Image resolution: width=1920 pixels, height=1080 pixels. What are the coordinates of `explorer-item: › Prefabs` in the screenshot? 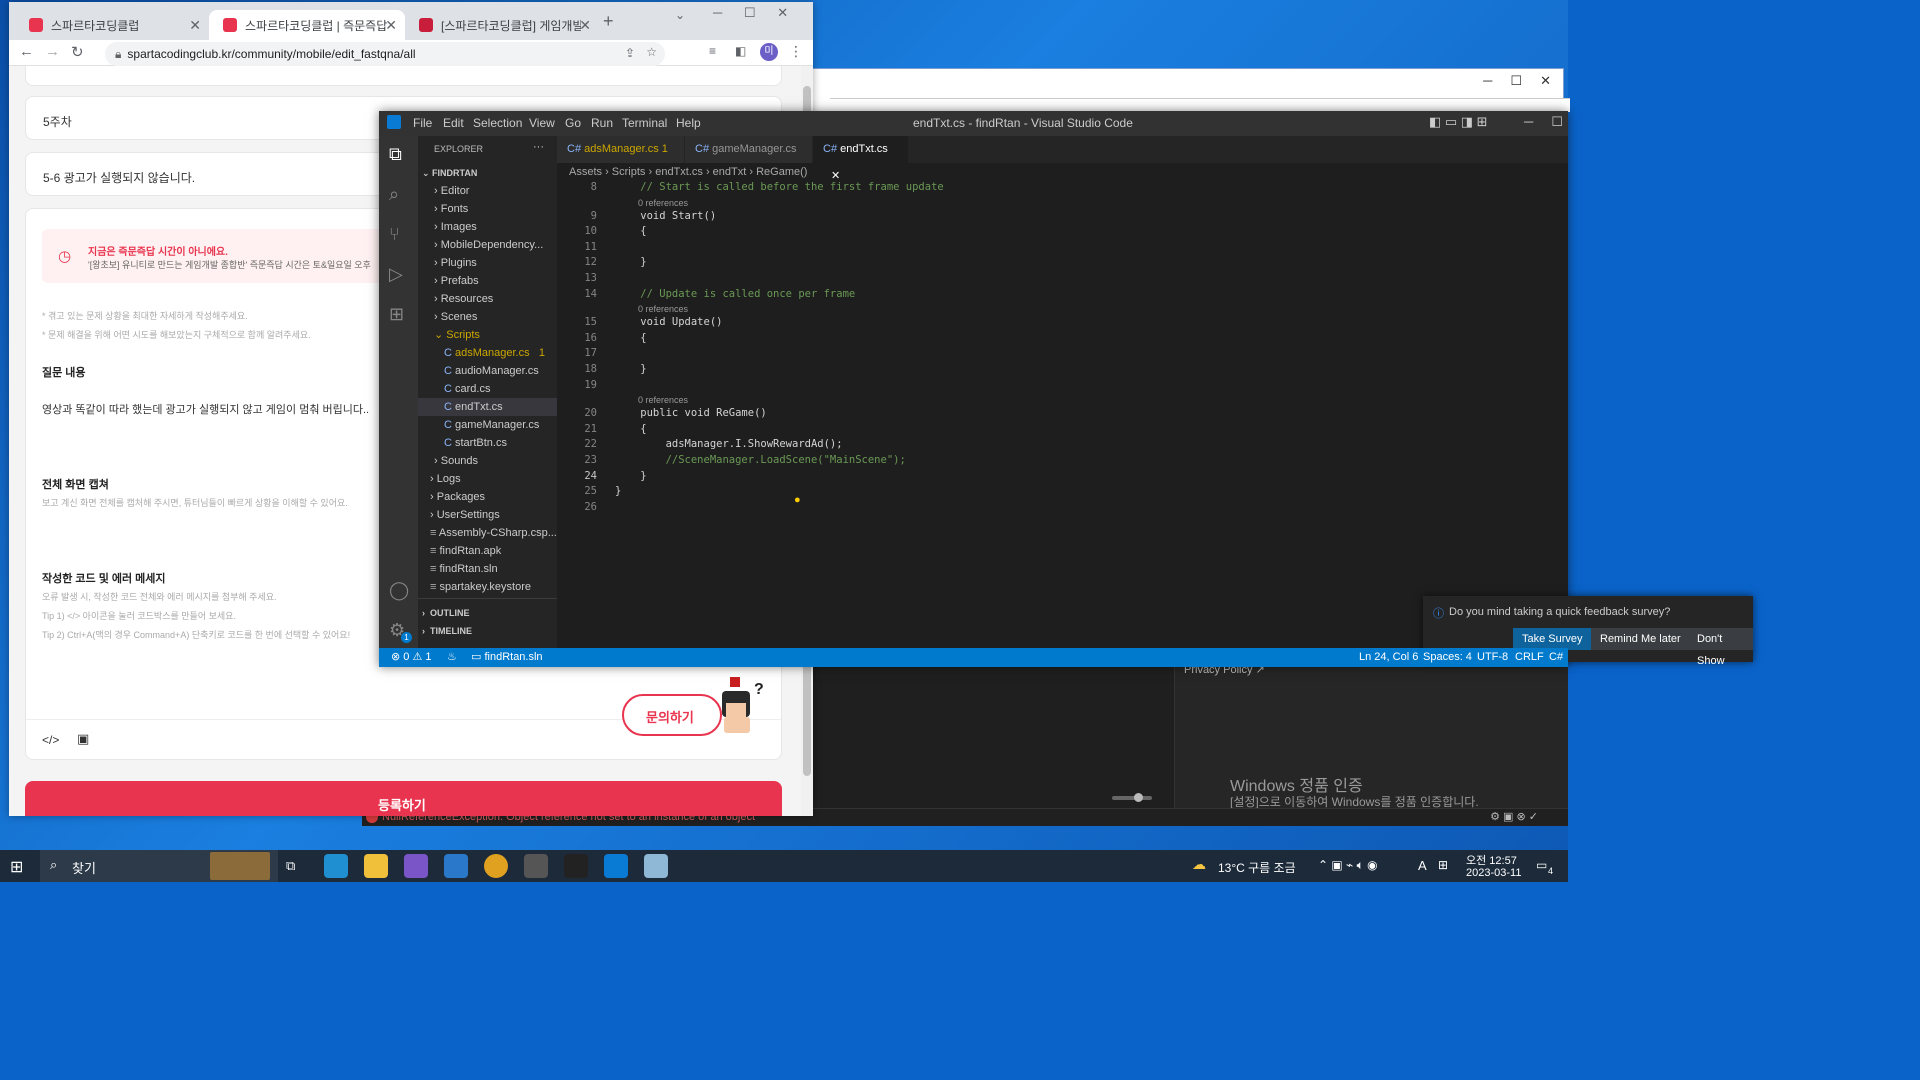 It's located at (487, 281).